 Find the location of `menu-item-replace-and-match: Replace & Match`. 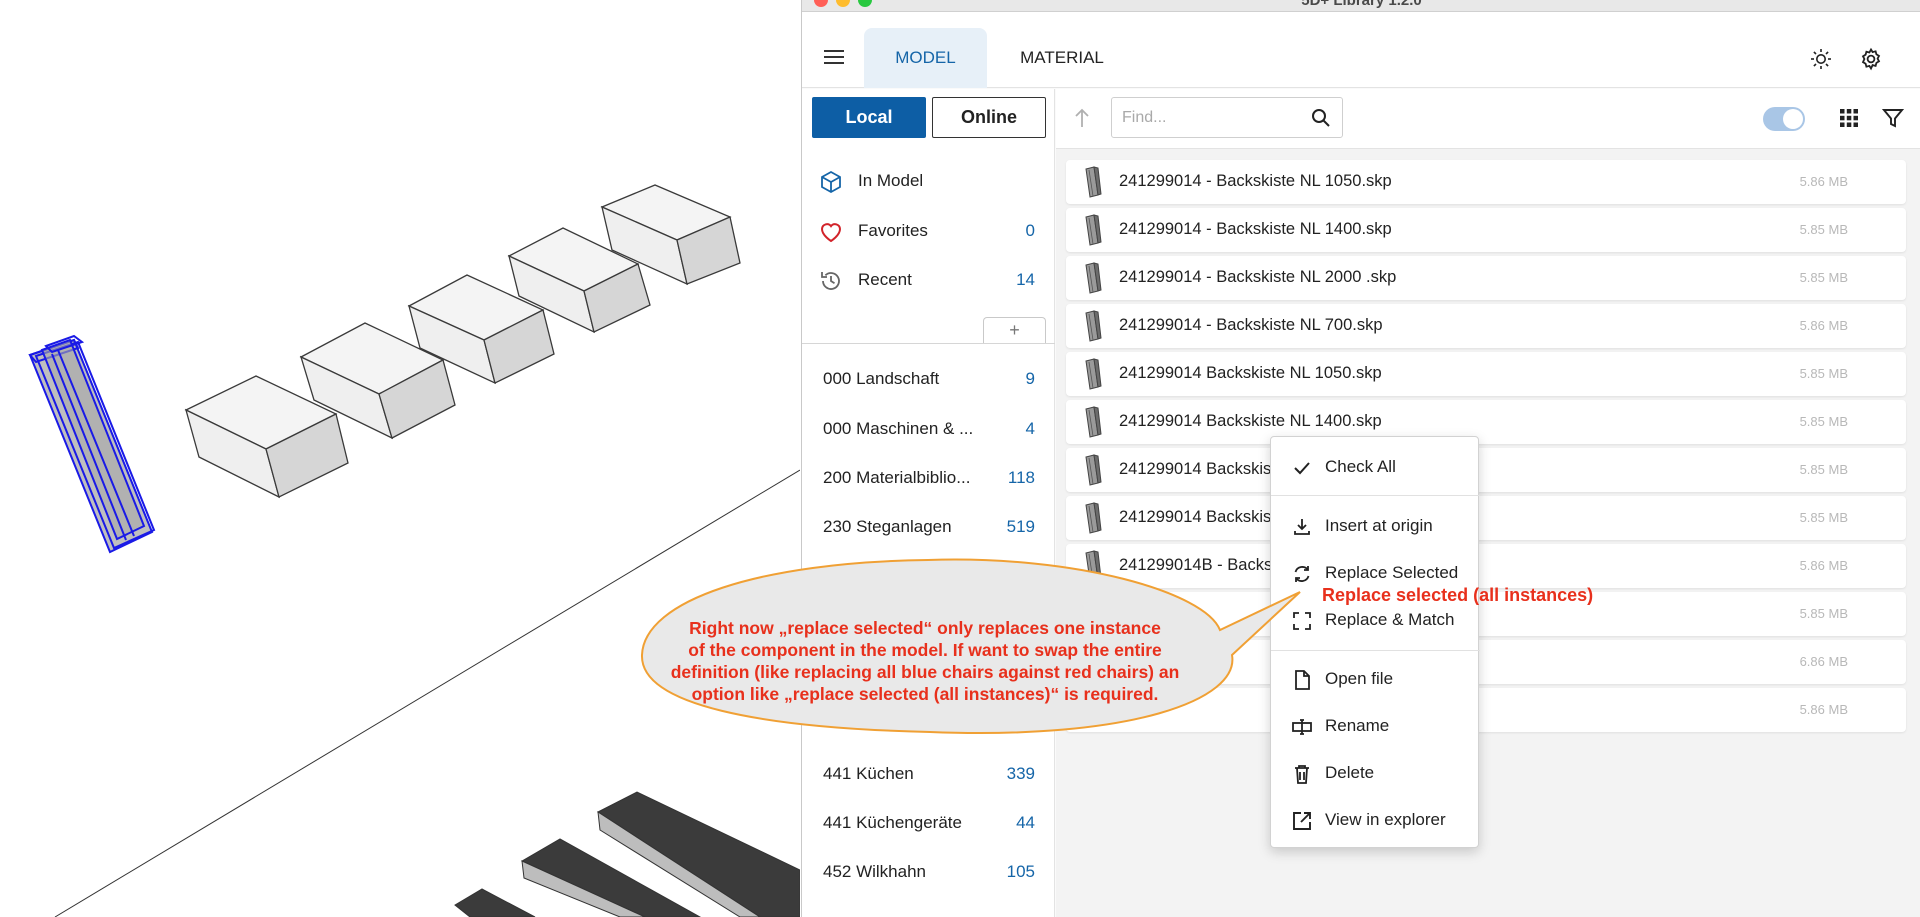

menu-item-replace-and-match: Replace & Match is located at coordinates (1375, 620).